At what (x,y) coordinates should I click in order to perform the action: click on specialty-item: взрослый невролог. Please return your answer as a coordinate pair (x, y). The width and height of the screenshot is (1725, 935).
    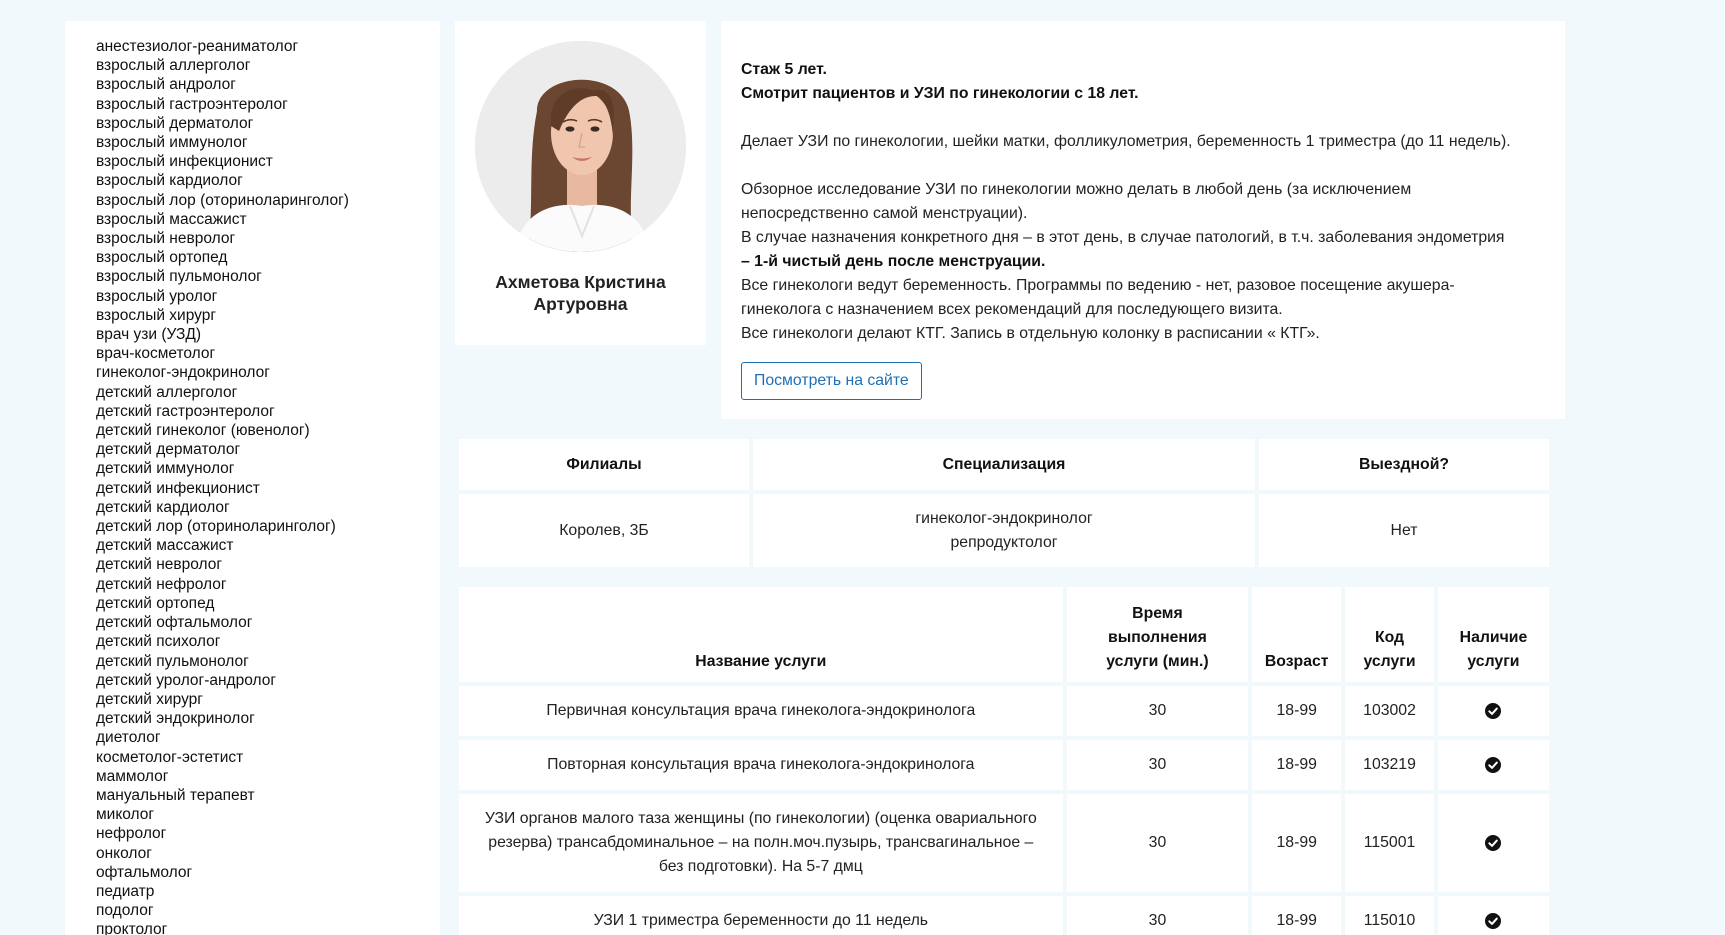
    Looking at the image, I should click on (268, 238).